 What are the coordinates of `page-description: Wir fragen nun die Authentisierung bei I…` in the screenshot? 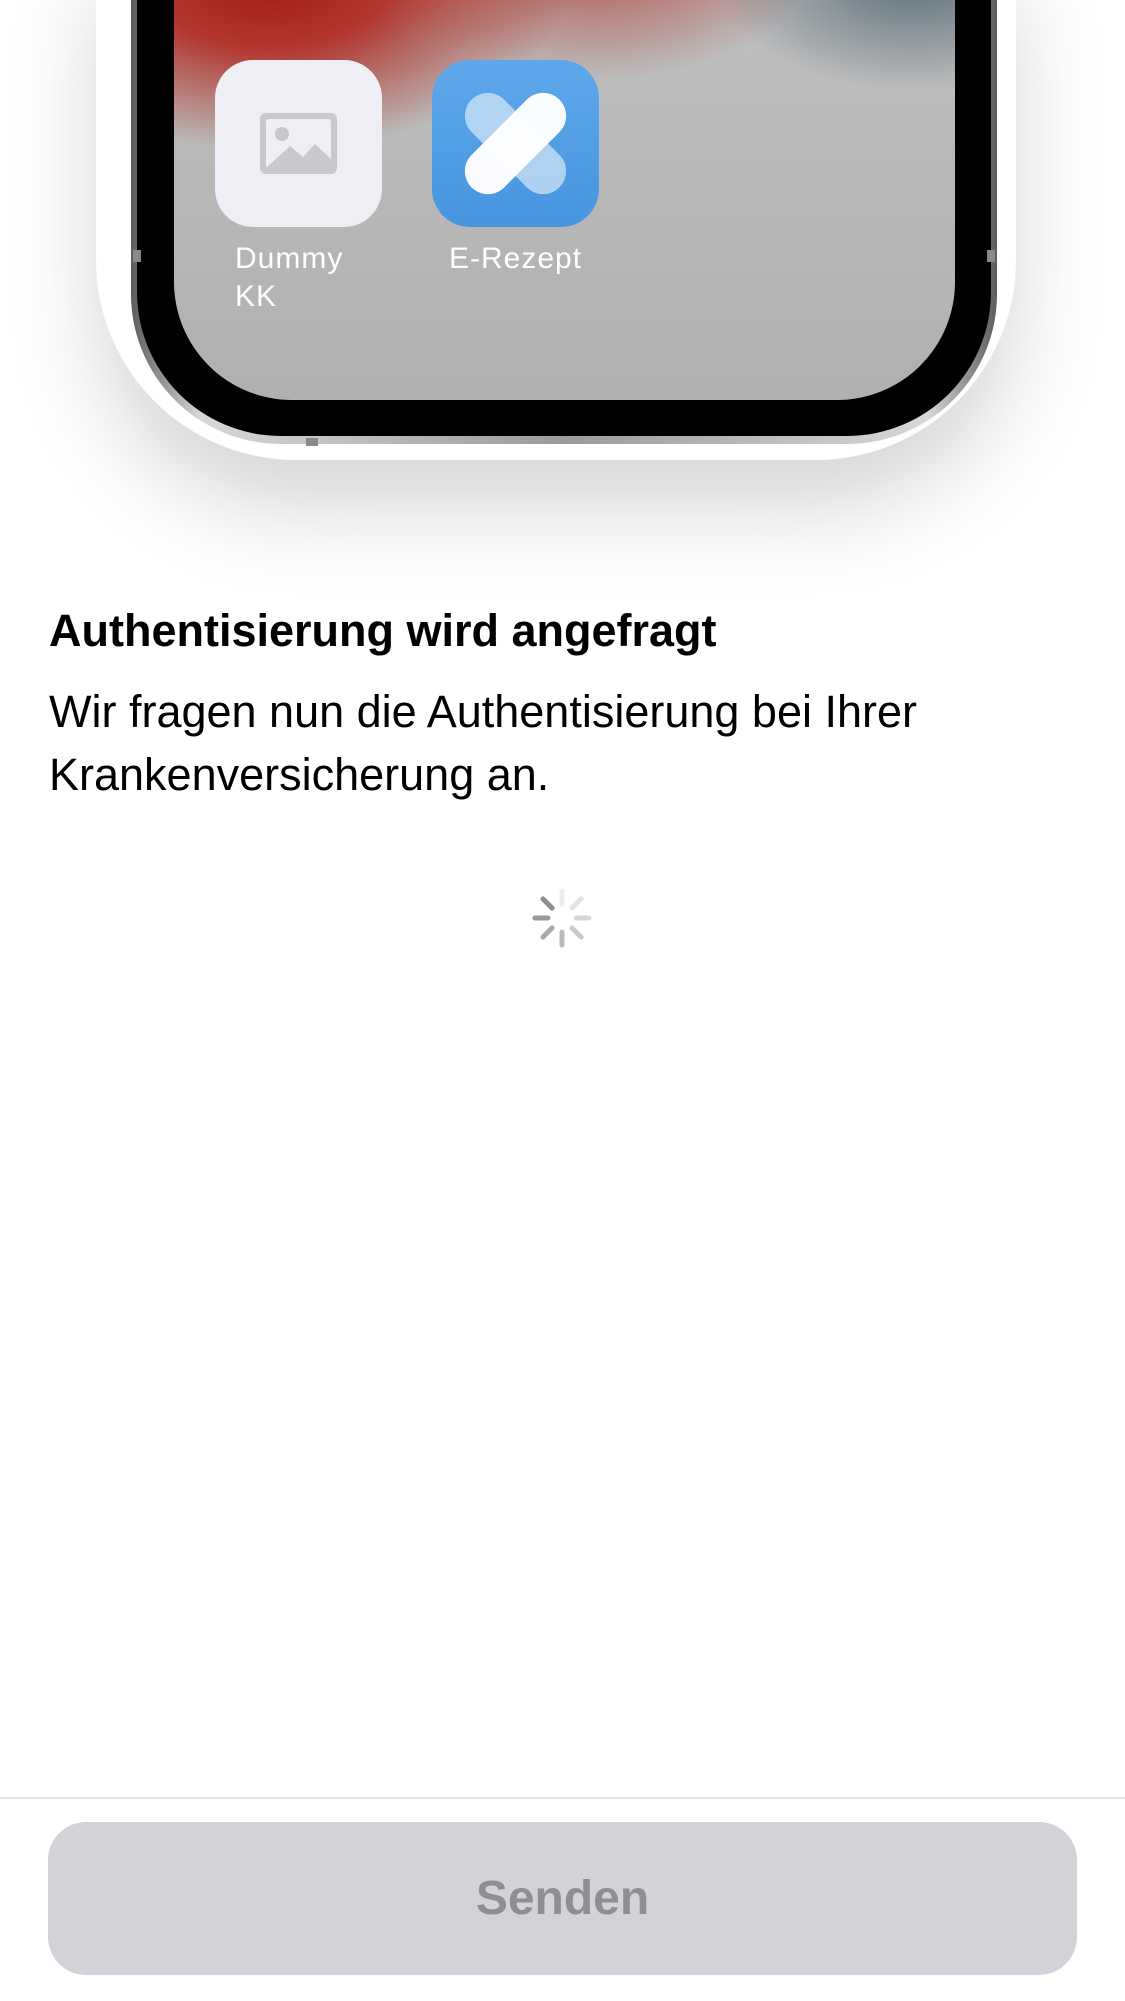 It's located at (483, 743).